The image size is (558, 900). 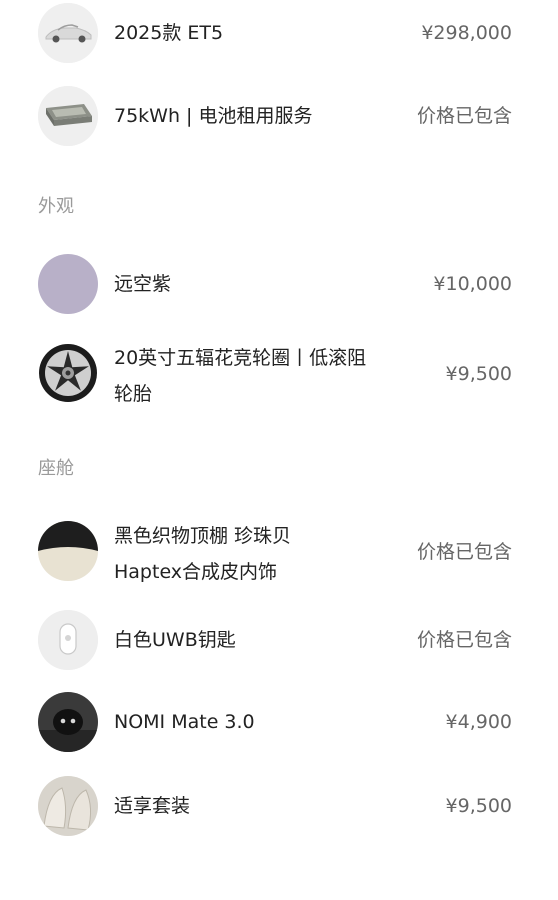 I want to click on list-item-nomi-mate: NOMI Mate 3.0 ¥4,900, so click(x=279, y=723).